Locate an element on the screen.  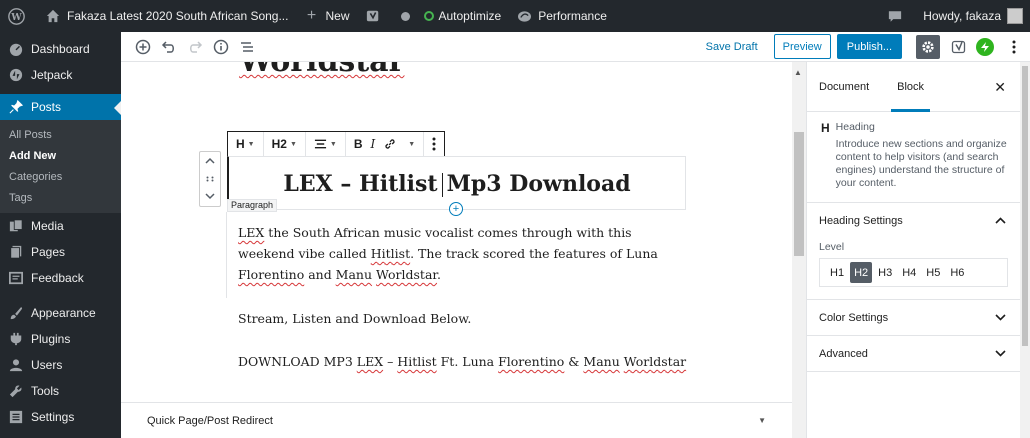
link-button is located at coordinates (390, 144).